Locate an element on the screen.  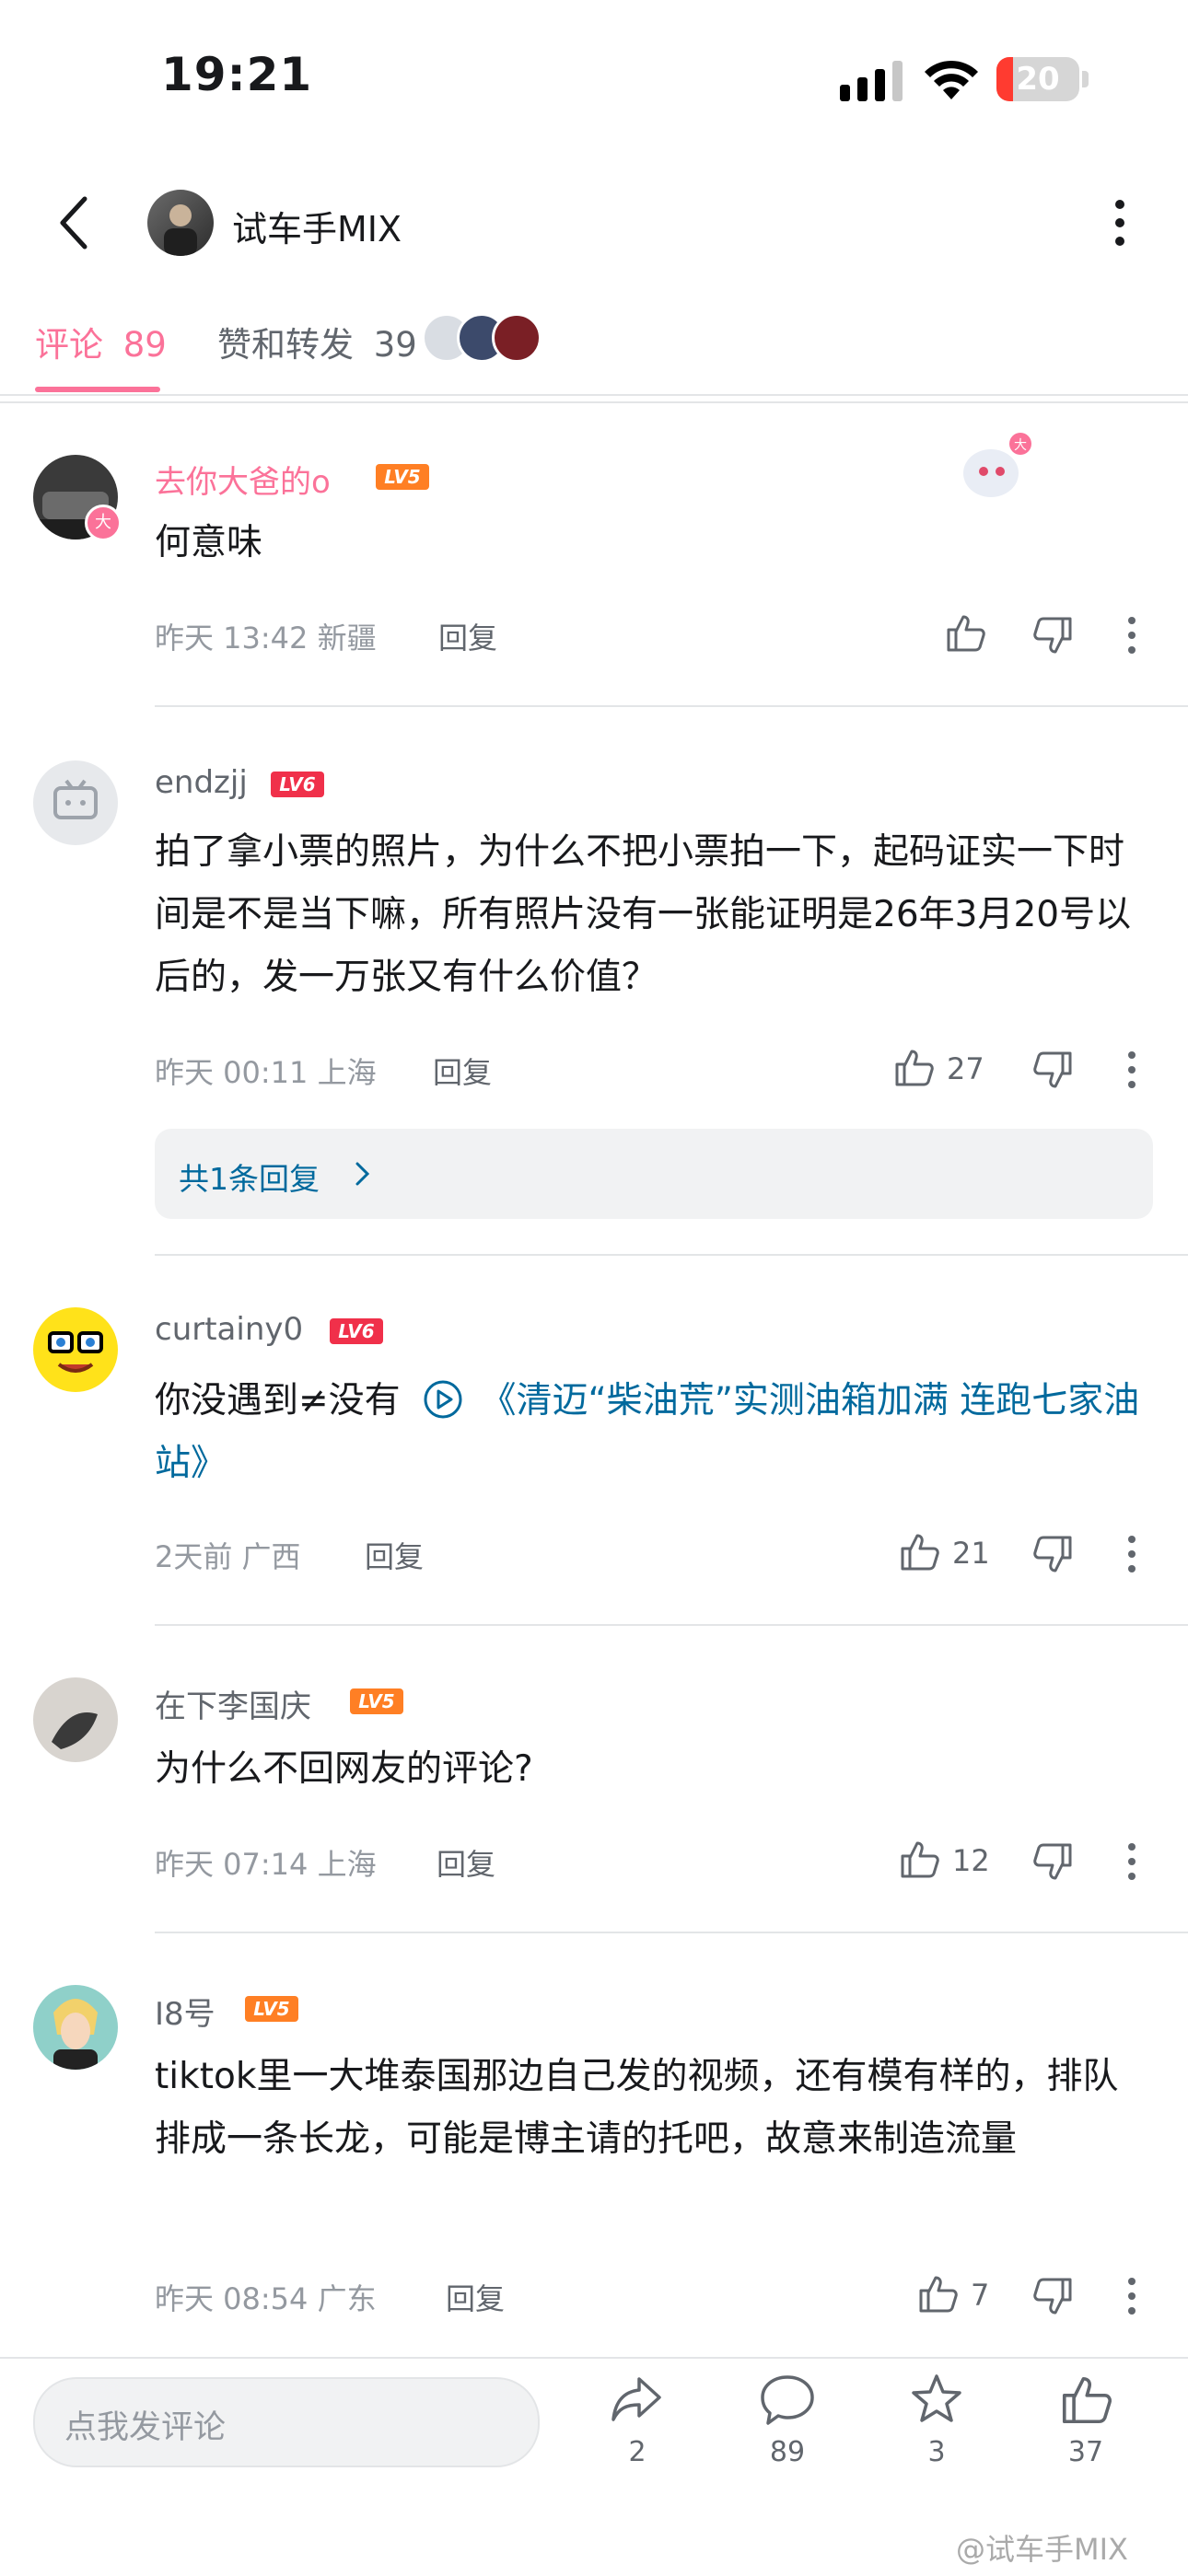
back-arrow-icon is located at coordinates (73, 222).